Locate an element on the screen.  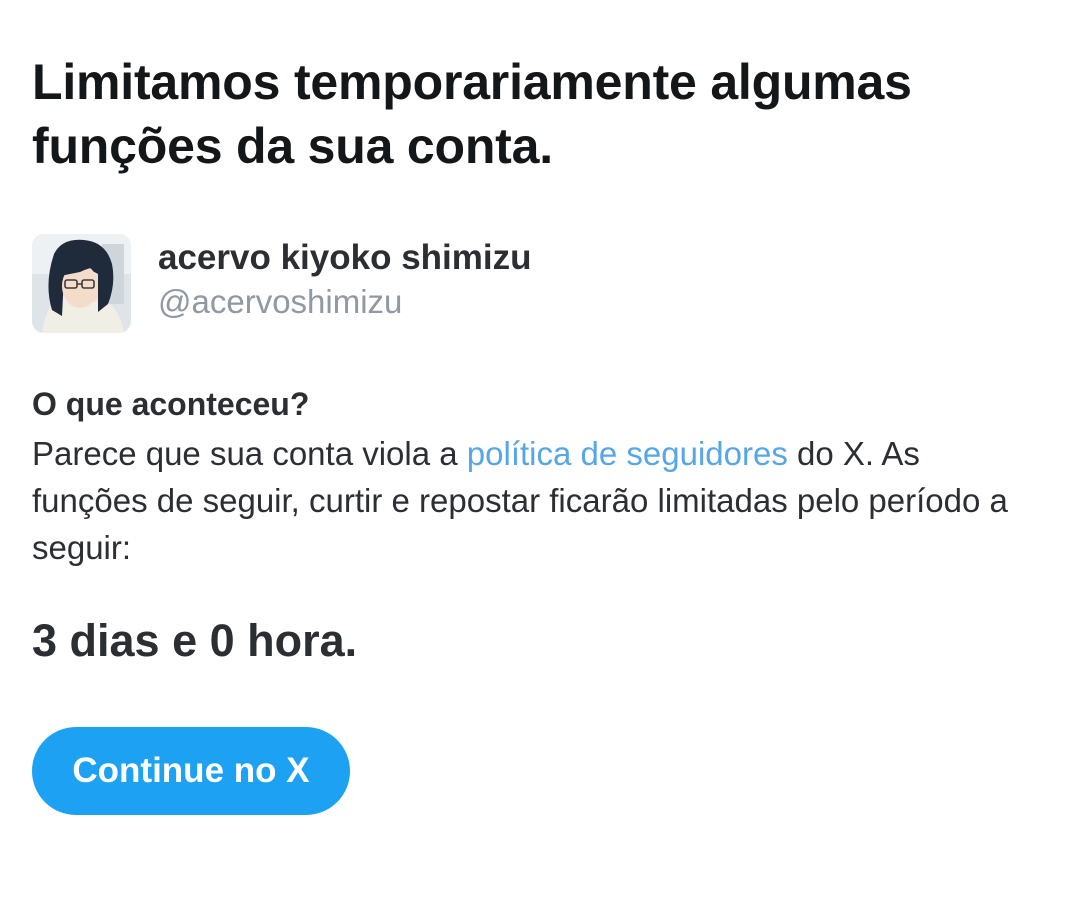
explanation-text-start: Parece que sua conta viola a is located at coordinates (249, 453).